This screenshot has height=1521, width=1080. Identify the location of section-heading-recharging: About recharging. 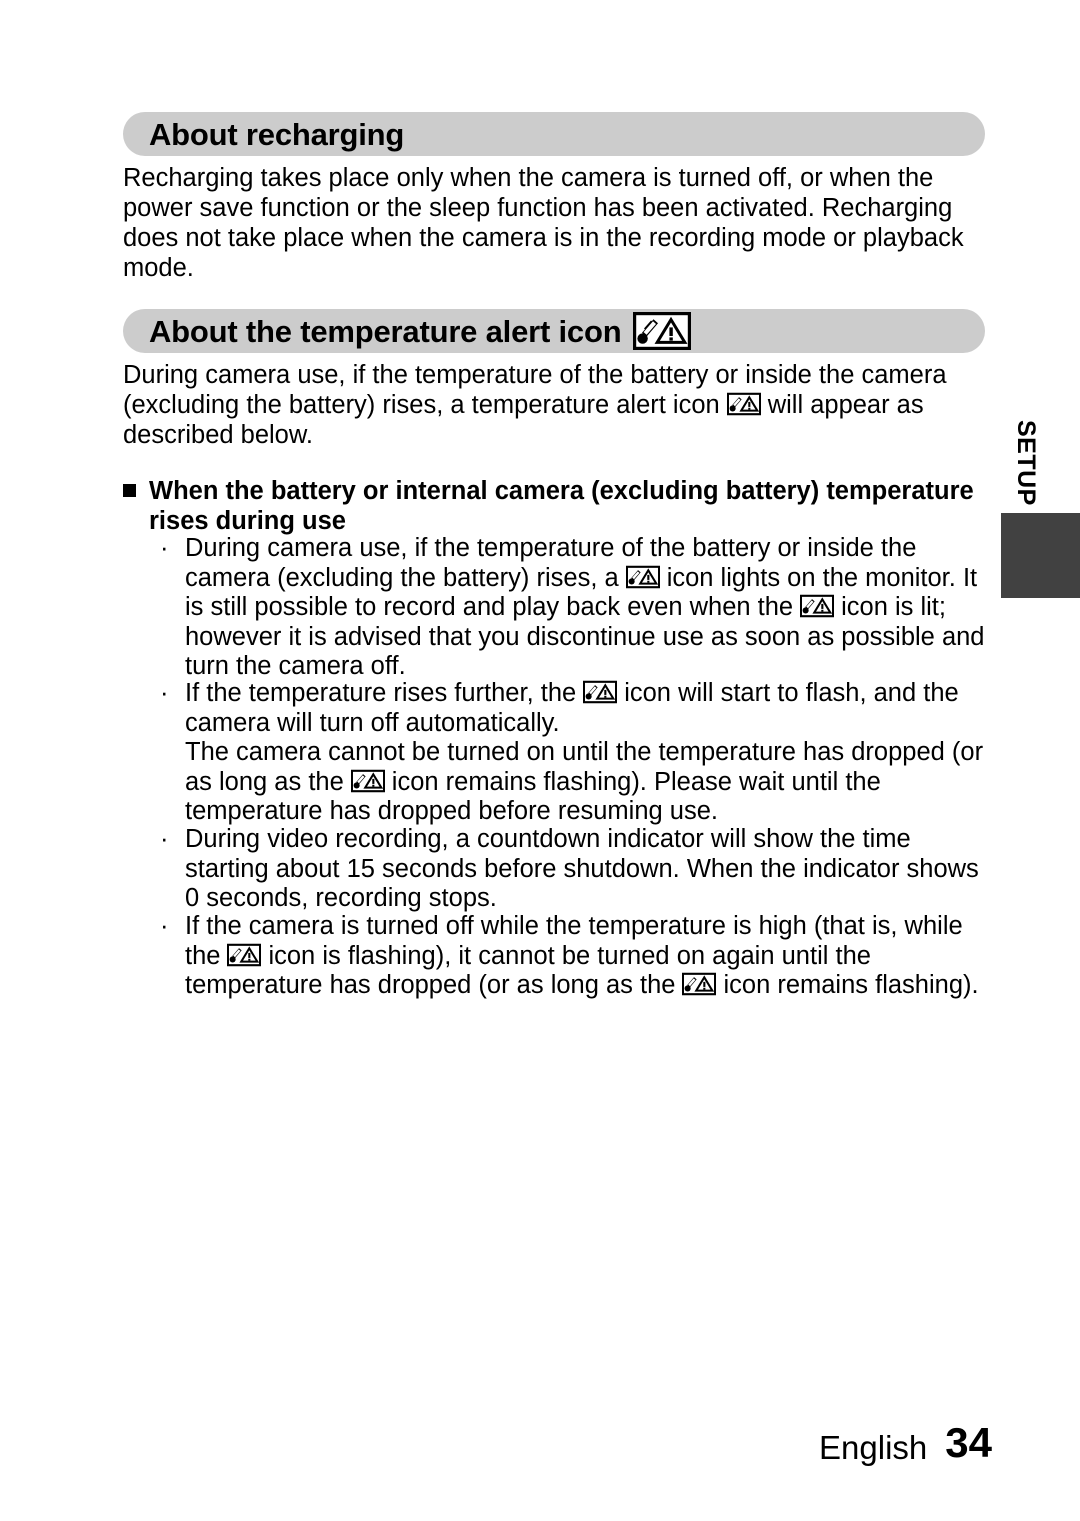
(554, 134).